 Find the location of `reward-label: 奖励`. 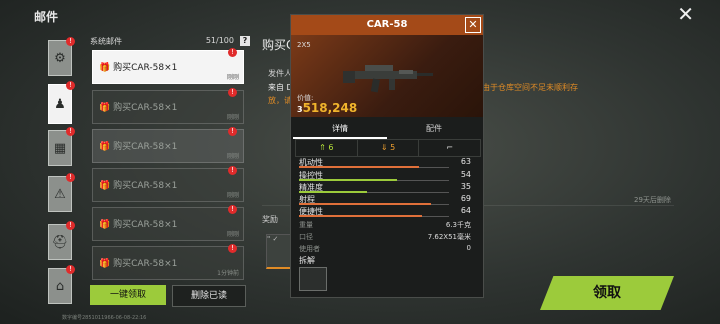

reward-label: 奖励 is located at coordinates (270, 219).